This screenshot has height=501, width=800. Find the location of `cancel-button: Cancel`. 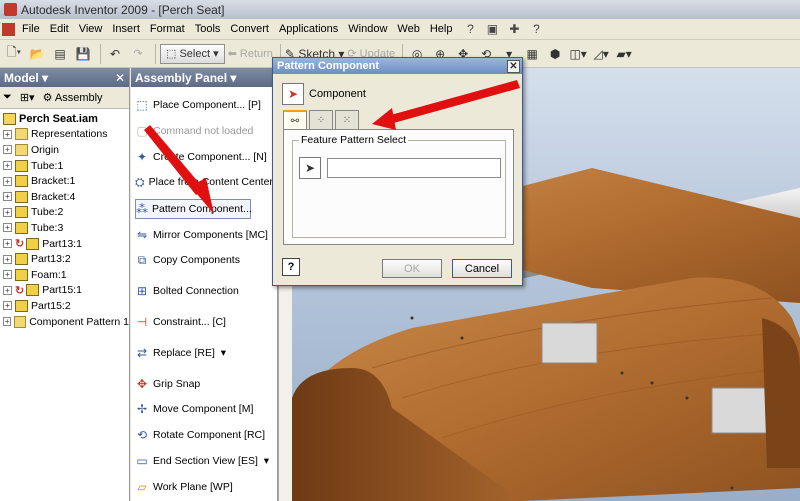

cancel-button: Cancel is located at coordinates (482, 268).